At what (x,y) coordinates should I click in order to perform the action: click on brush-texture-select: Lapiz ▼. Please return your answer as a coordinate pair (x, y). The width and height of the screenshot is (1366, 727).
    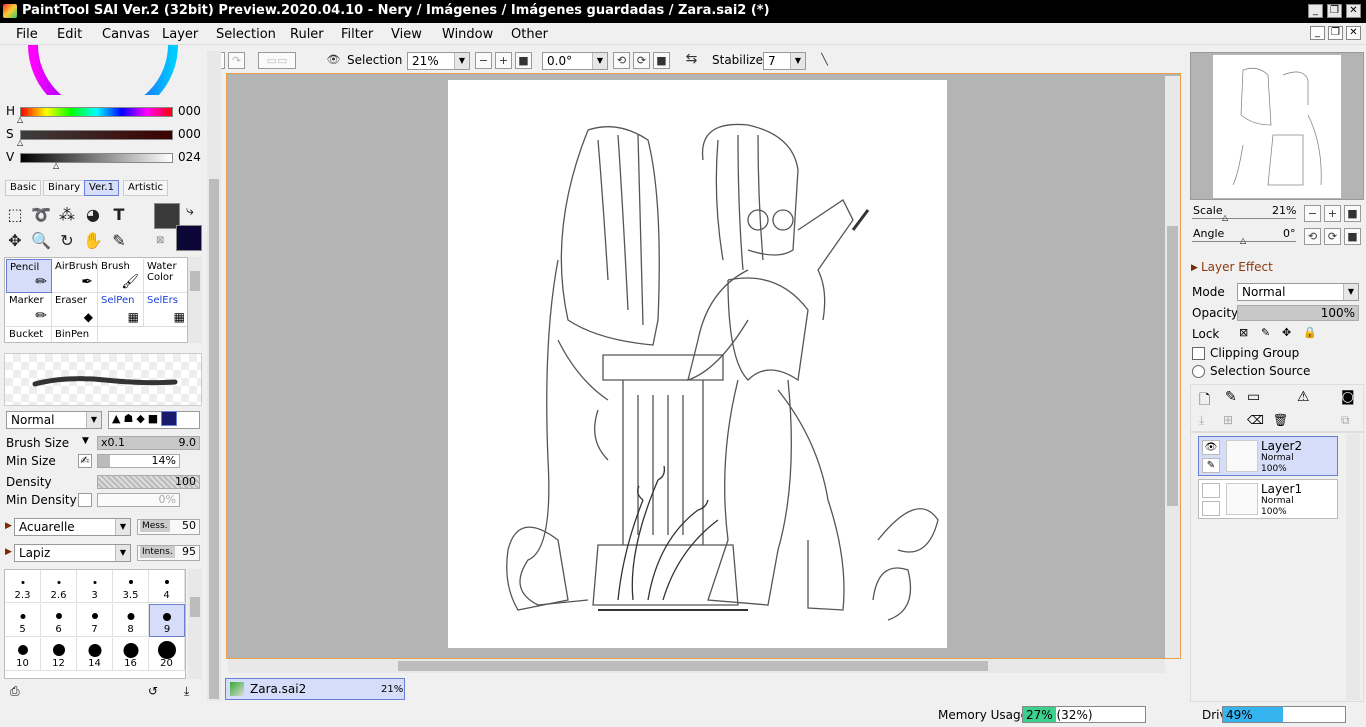
    Looking at the image, I should click on (72, 553).